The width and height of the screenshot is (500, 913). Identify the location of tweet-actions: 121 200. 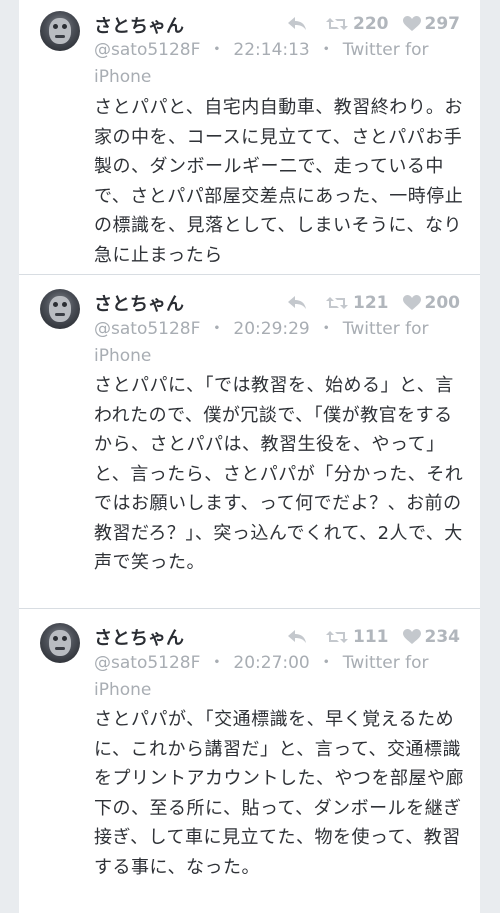
(373, 303).